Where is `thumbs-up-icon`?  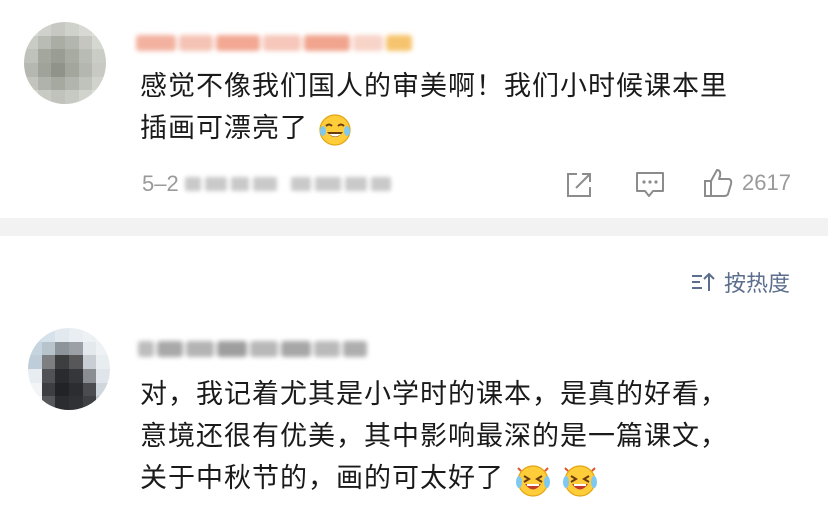
thumbs-up-icon is located at coordinates (718, 183).